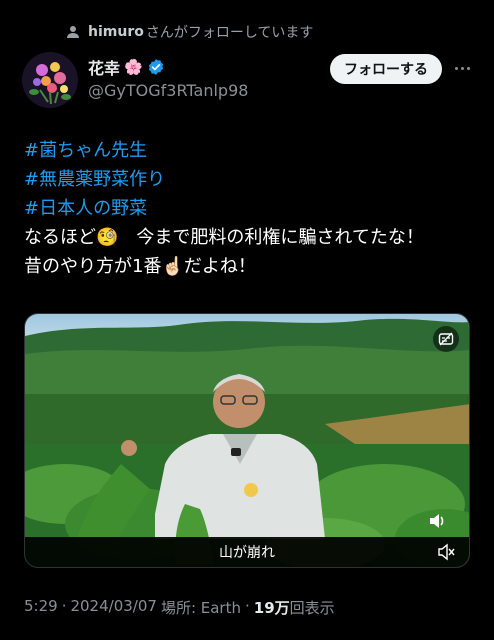  I want to click on view-count-label: 回表示, so click(312, 608).